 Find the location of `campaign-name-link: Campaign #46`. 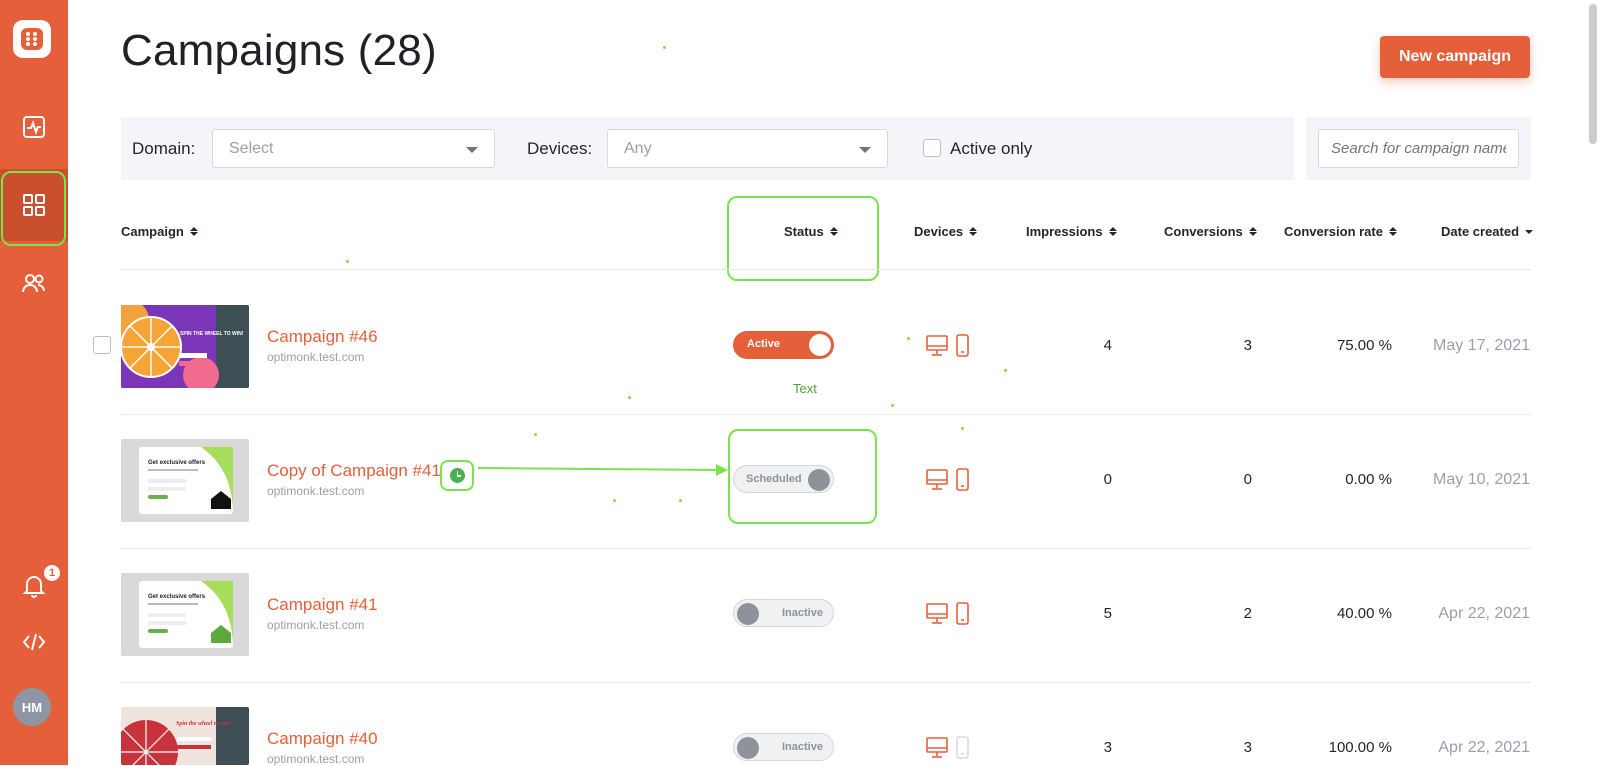

campaign-name-link: Campaign #46 is located at coordinates (322, 337).